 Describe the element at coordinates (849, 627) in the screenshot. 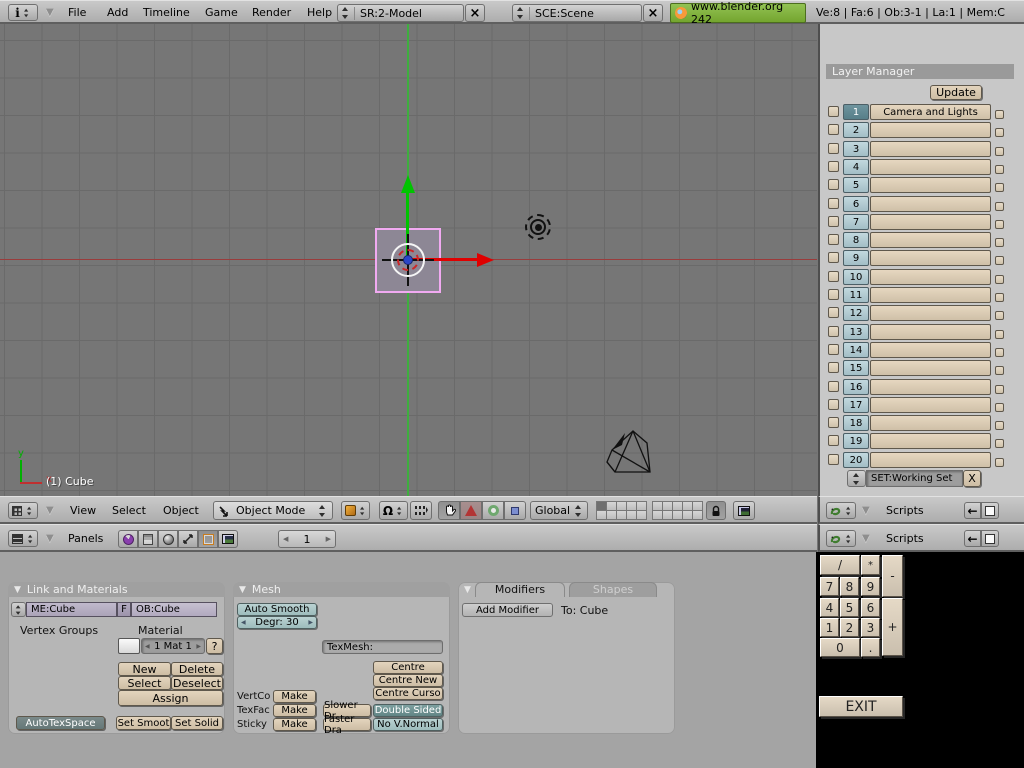

I see `calc-key-2: 2` at that location.